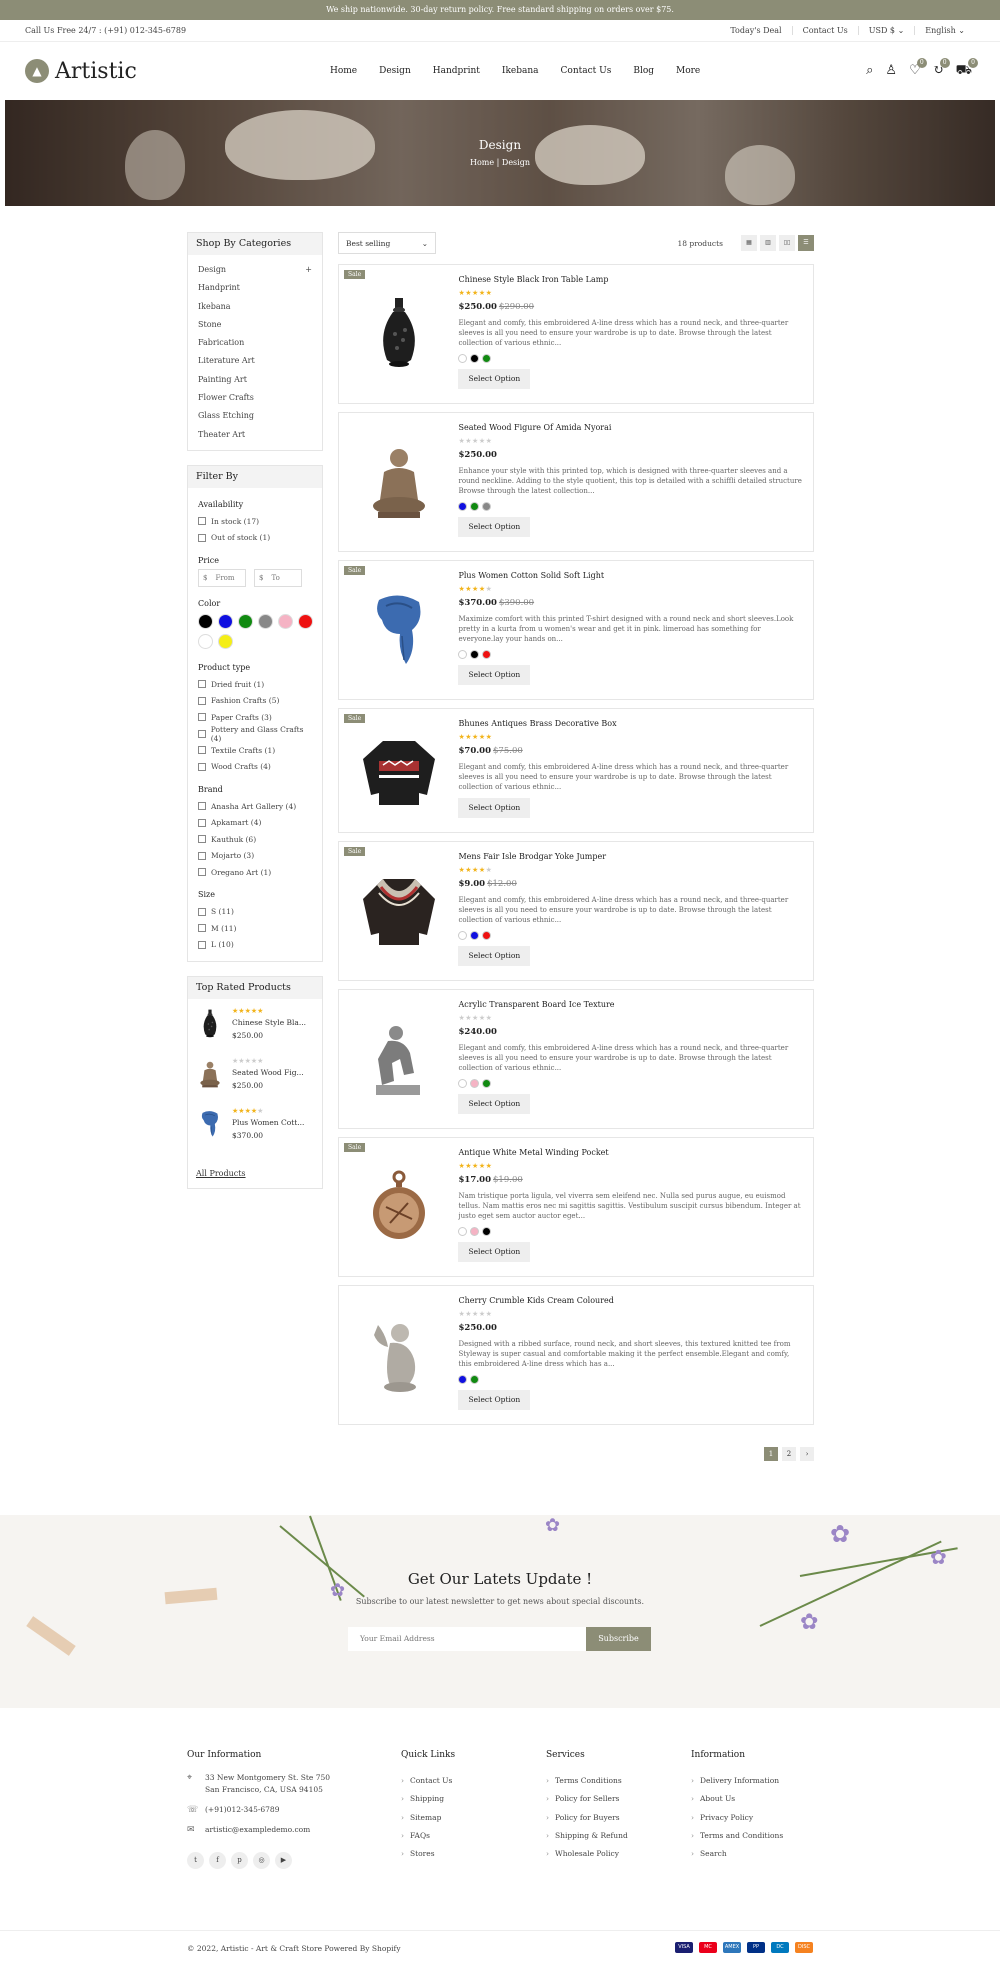 This screenshot has width=1000, height=1966. Describe the element at coordinates (395, 71) in the screenshot. I see `nav-design: Design` at that location.